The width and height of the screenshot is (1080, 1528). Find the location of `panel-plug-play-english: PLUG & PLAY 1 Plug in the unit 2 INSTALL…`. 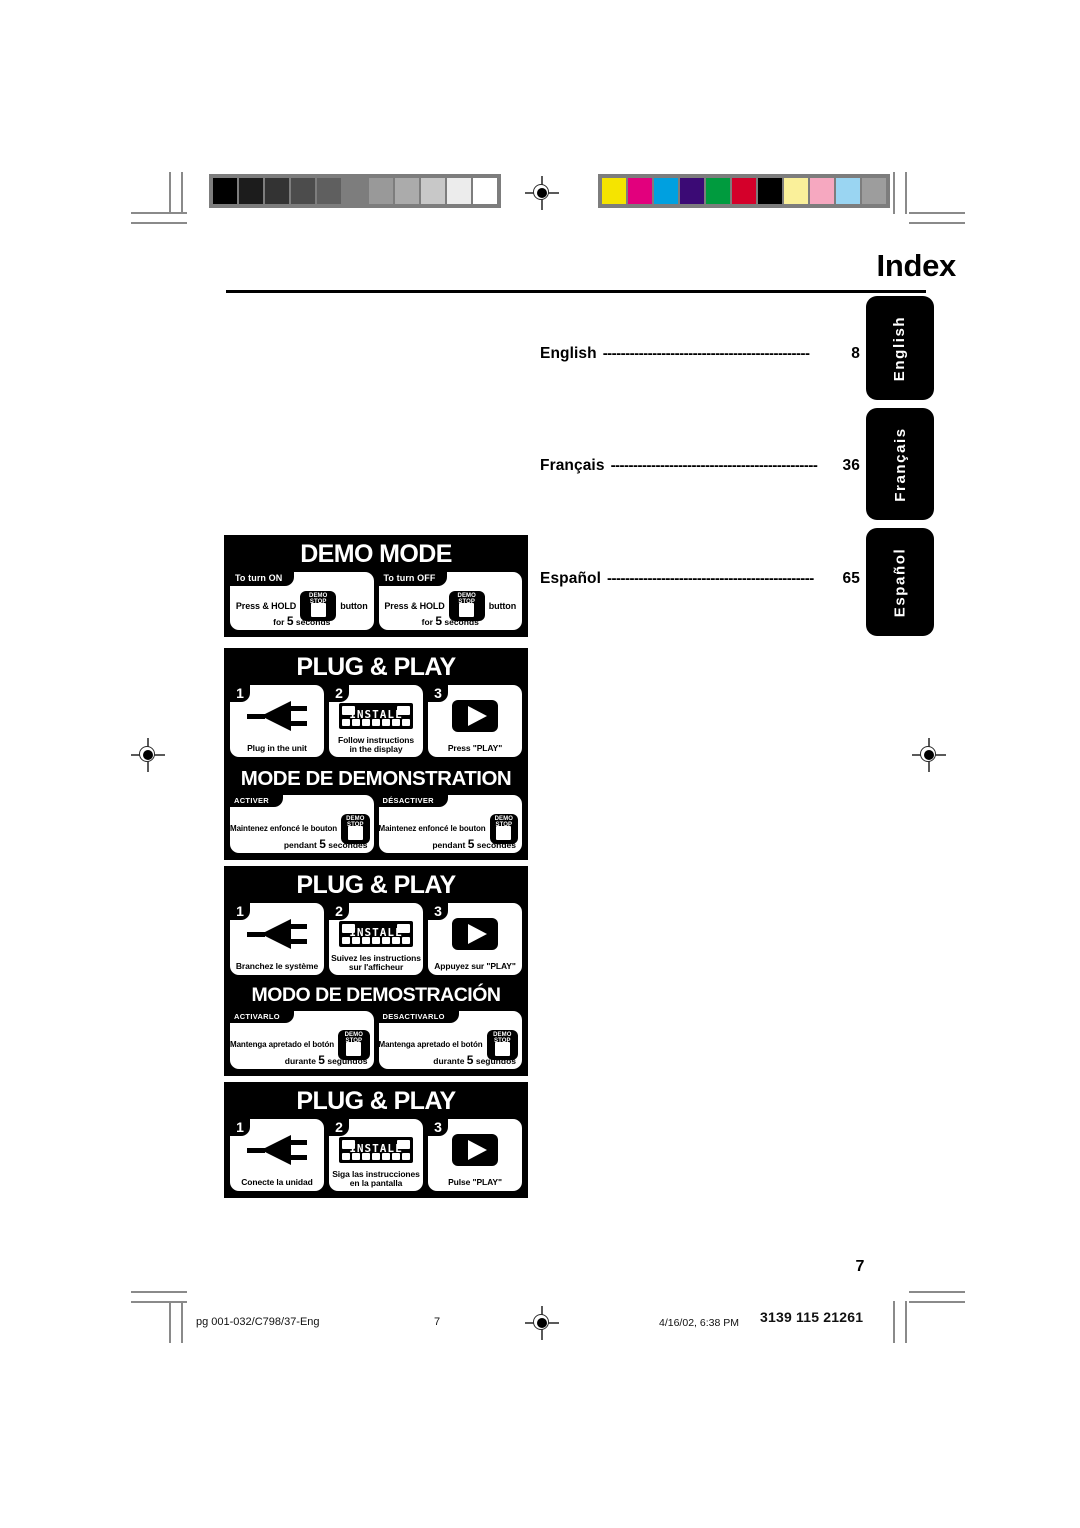

panel-plug-play-english: PLUG & PLAY 1 Plug in the unit 2 INSTALL… is located at coordinates (376, 706).